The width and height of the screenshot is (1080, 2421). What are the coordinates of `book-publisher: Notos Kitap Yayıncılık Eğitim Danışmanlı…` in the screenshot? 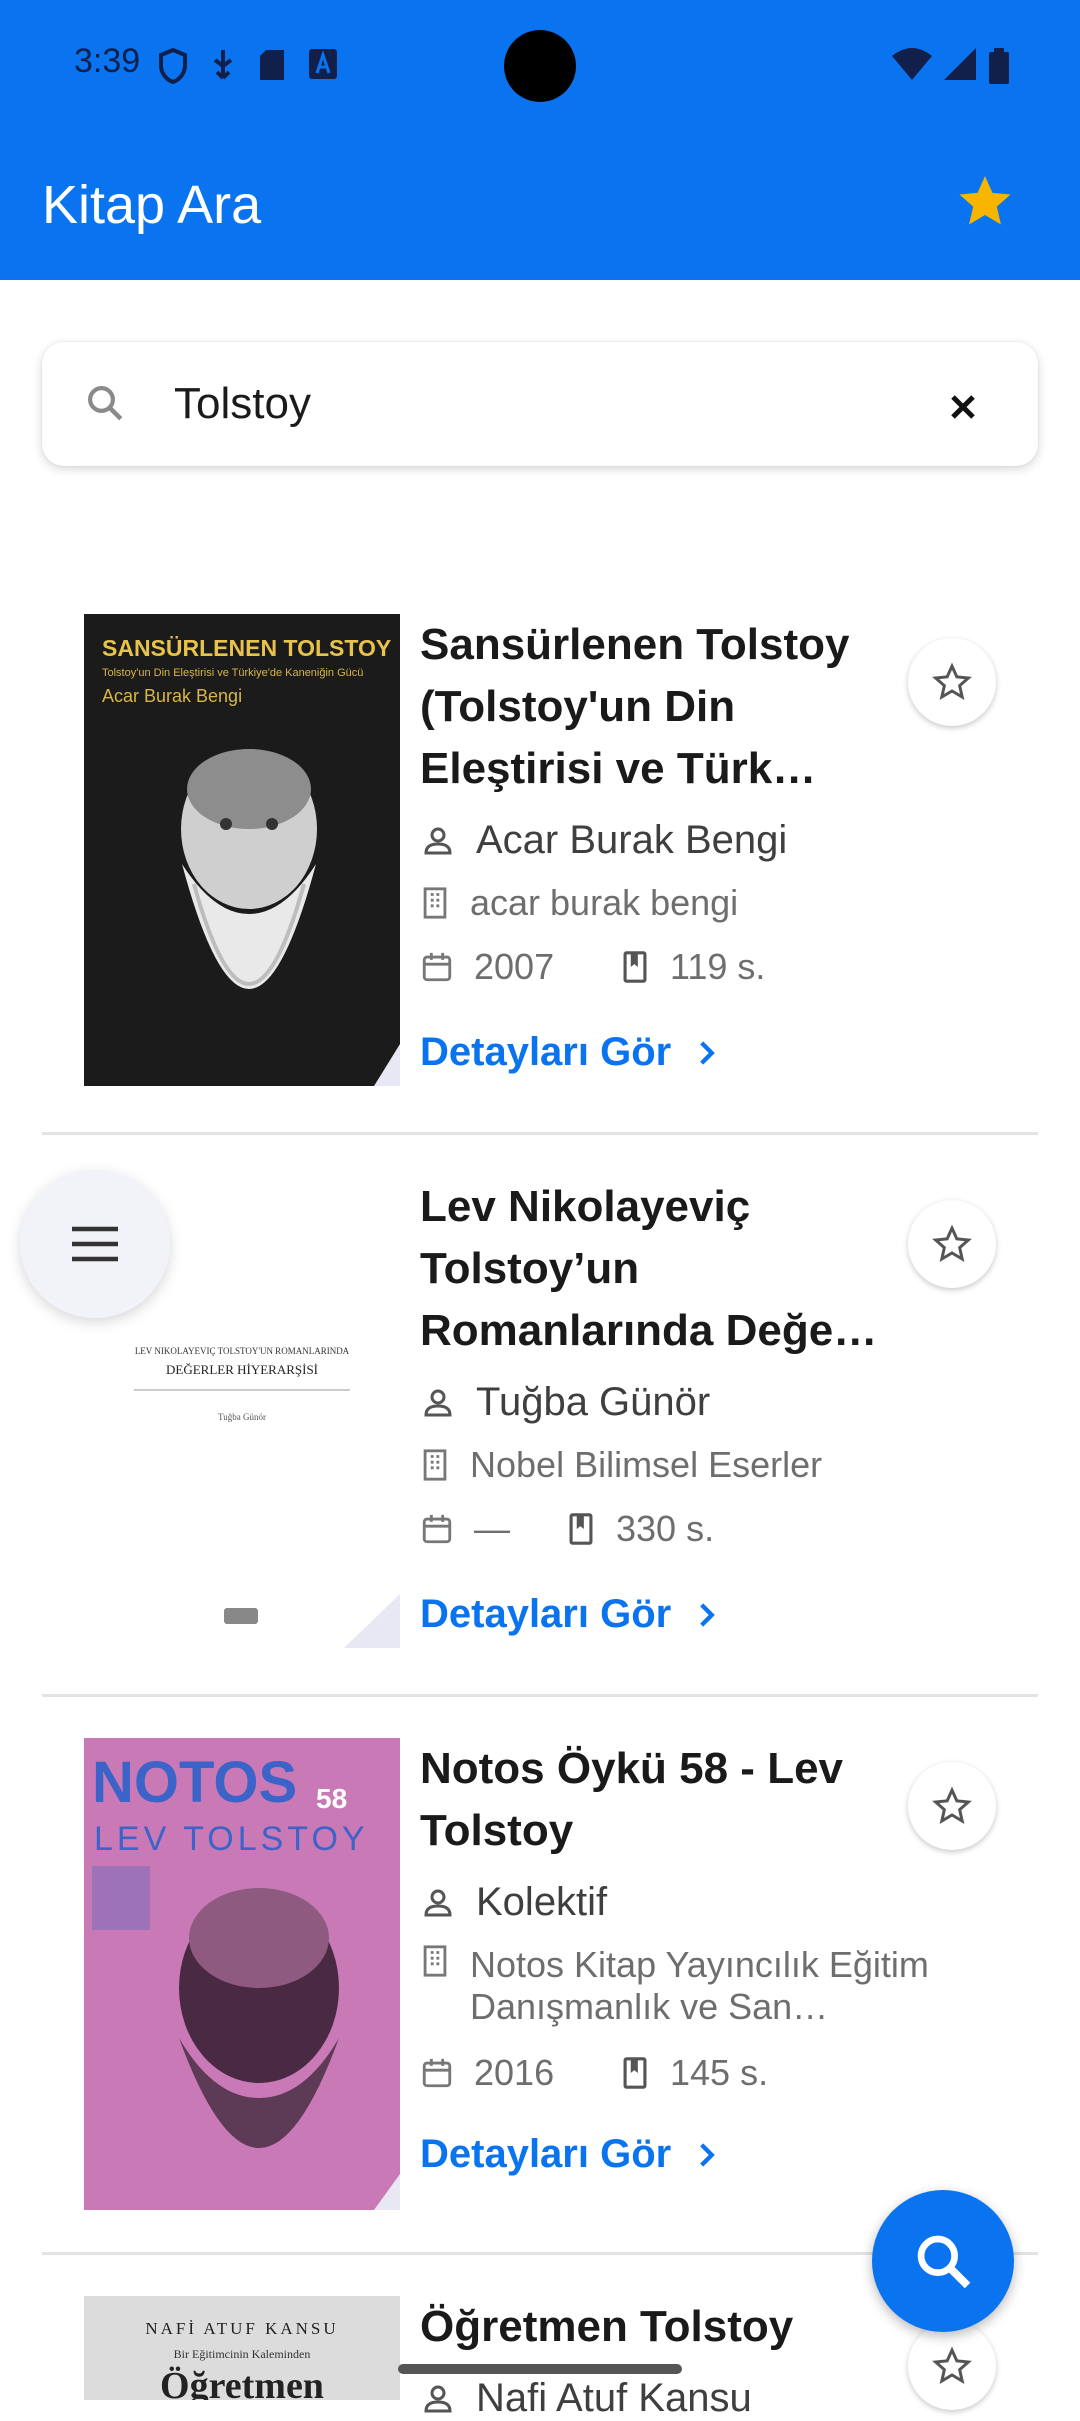 It's located at (680, 1986).